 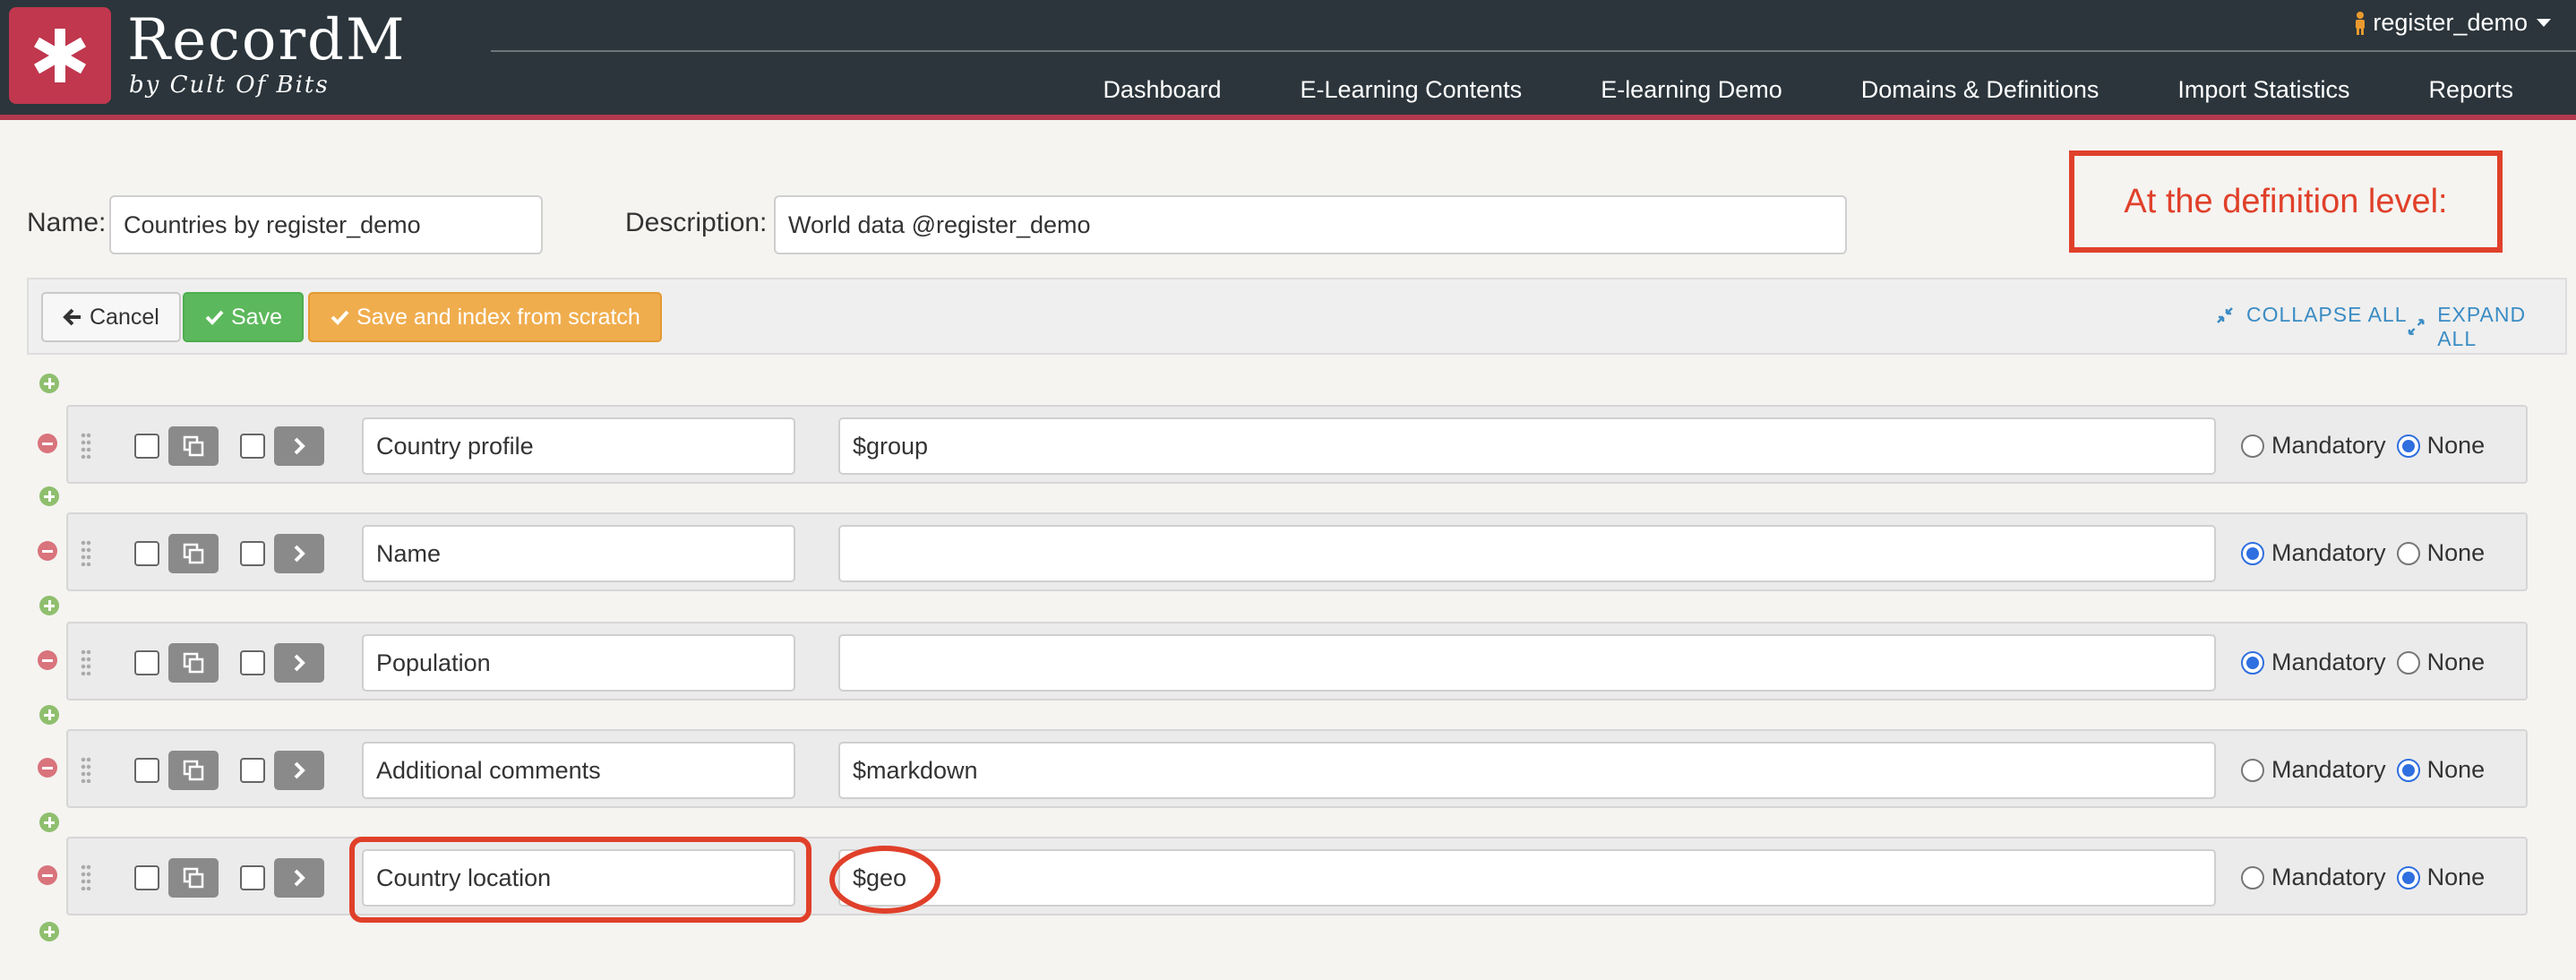 I want to click on save-button: Save, so click(x=243, y=317).